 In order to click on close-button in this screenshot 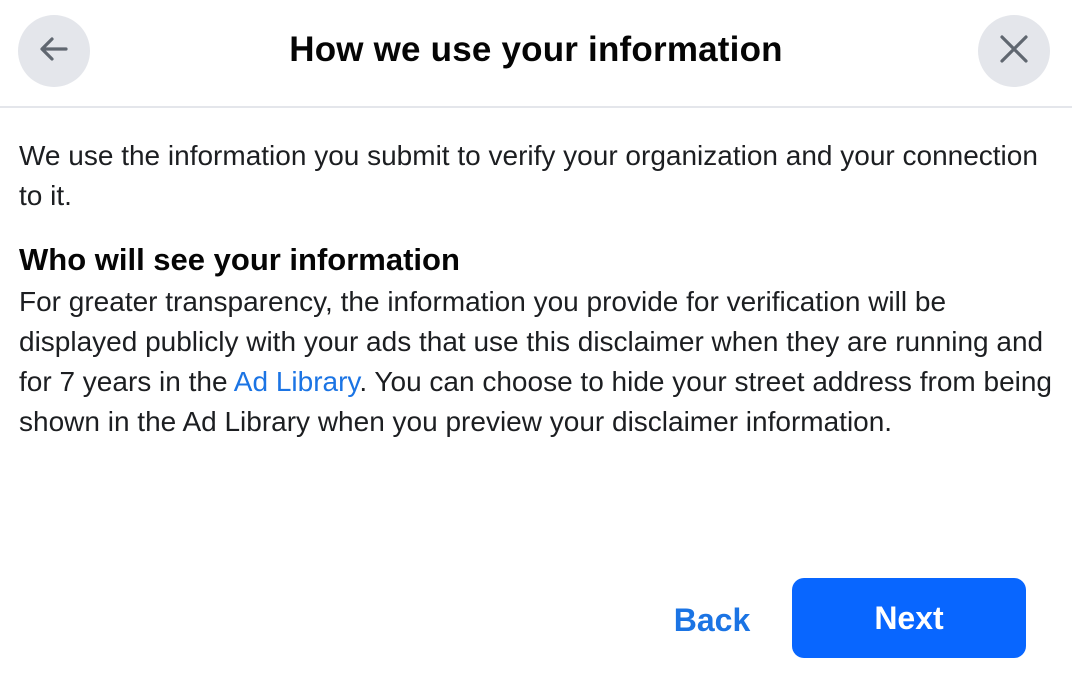, I will do `click(1014, 51)`.